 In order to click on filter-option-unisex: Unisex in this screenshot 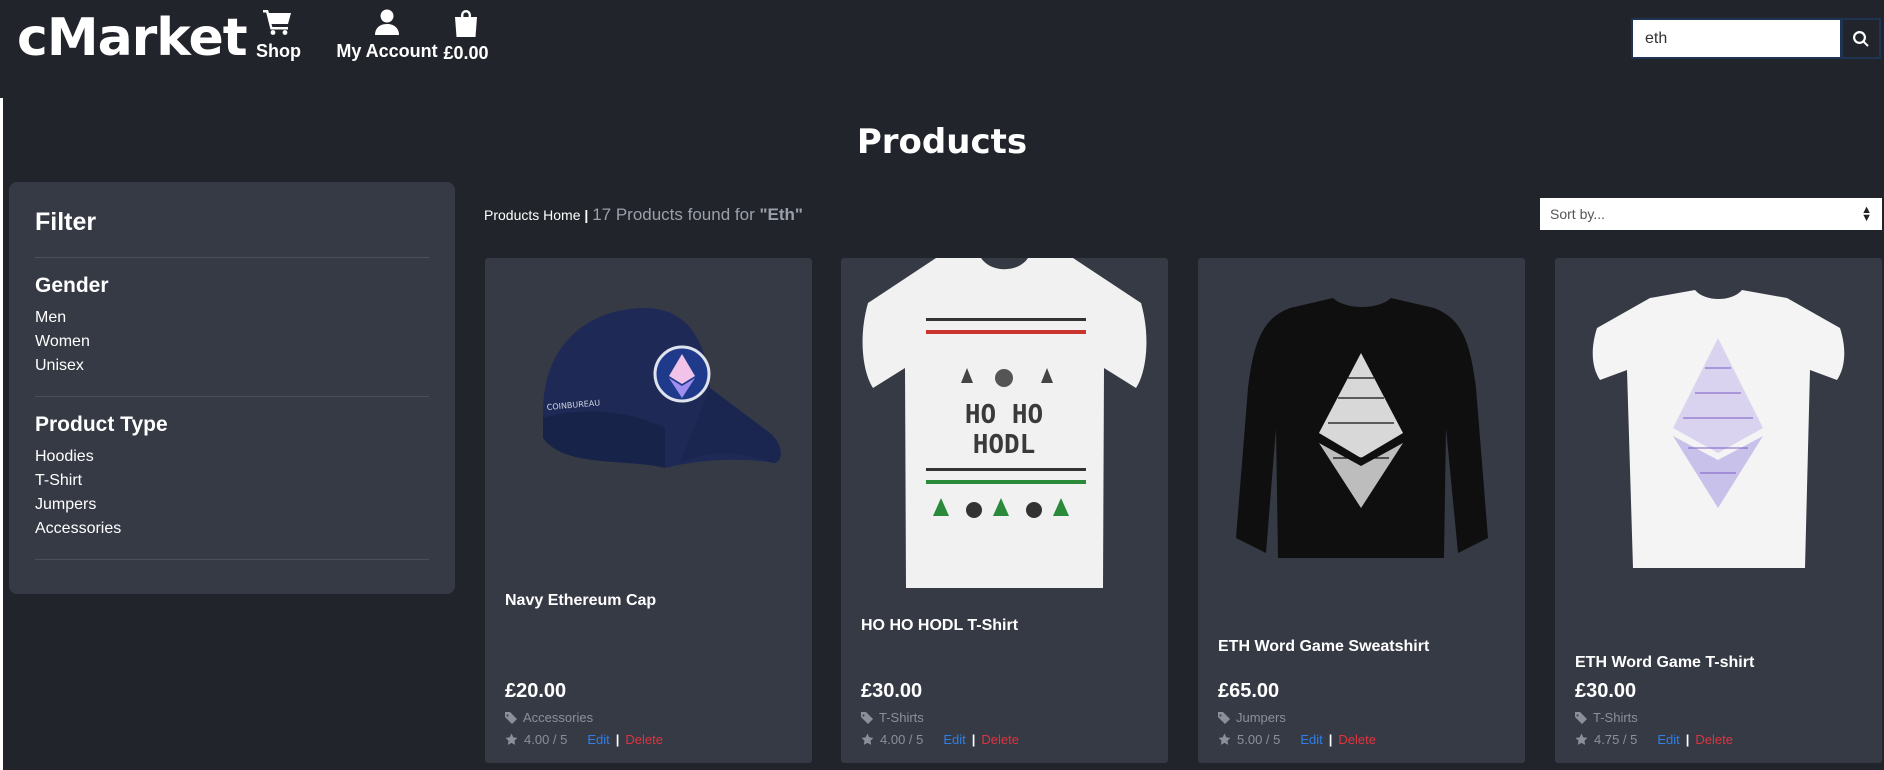, I will do `click(232, 366)`.